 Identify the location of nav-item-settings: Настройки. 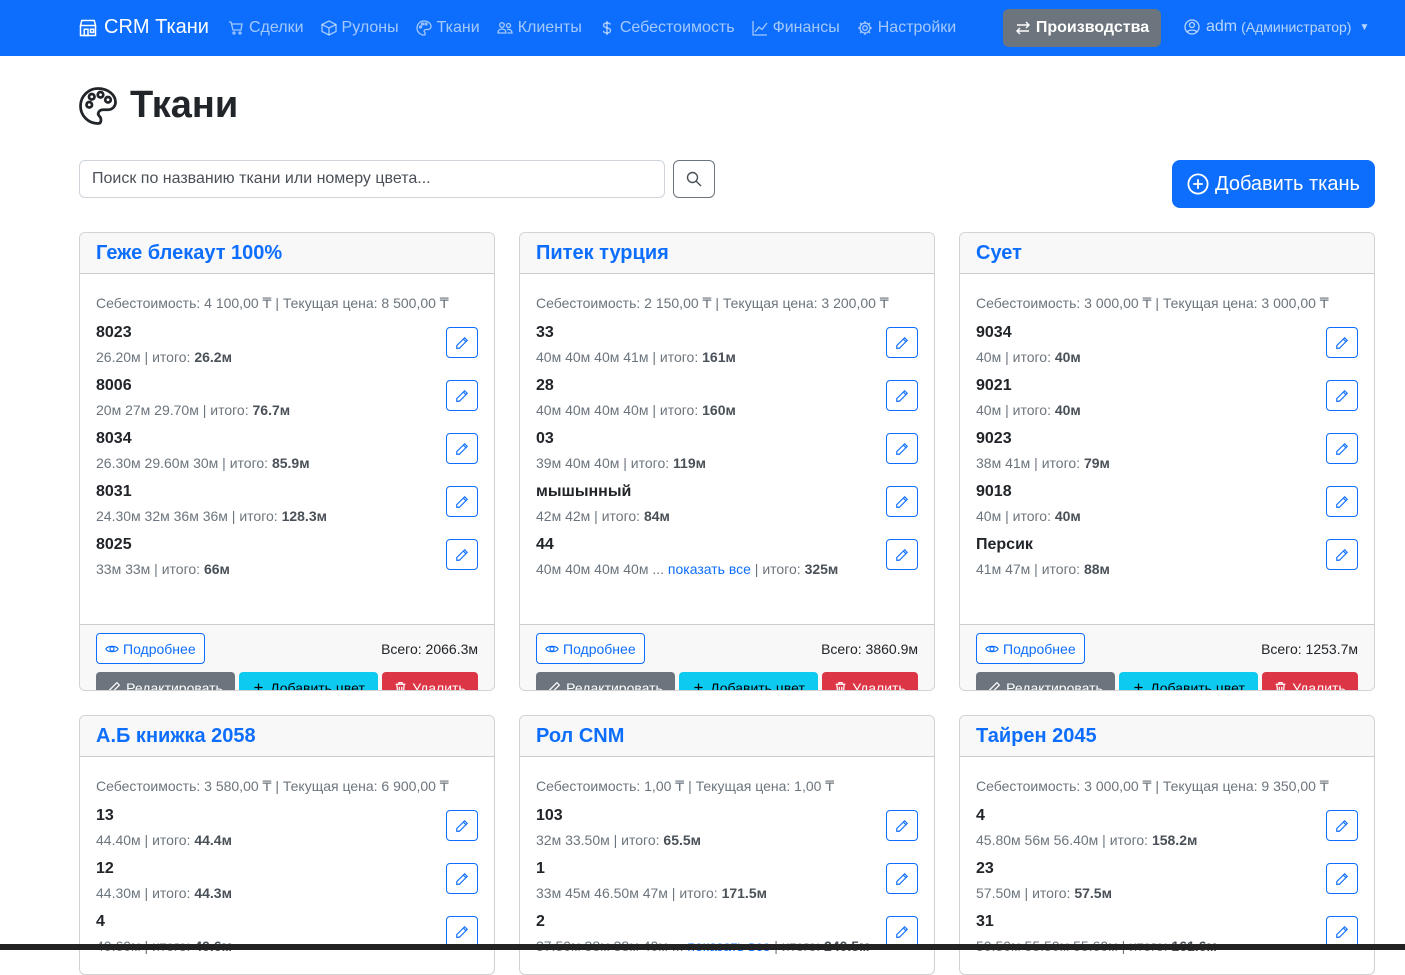
(906, 28).